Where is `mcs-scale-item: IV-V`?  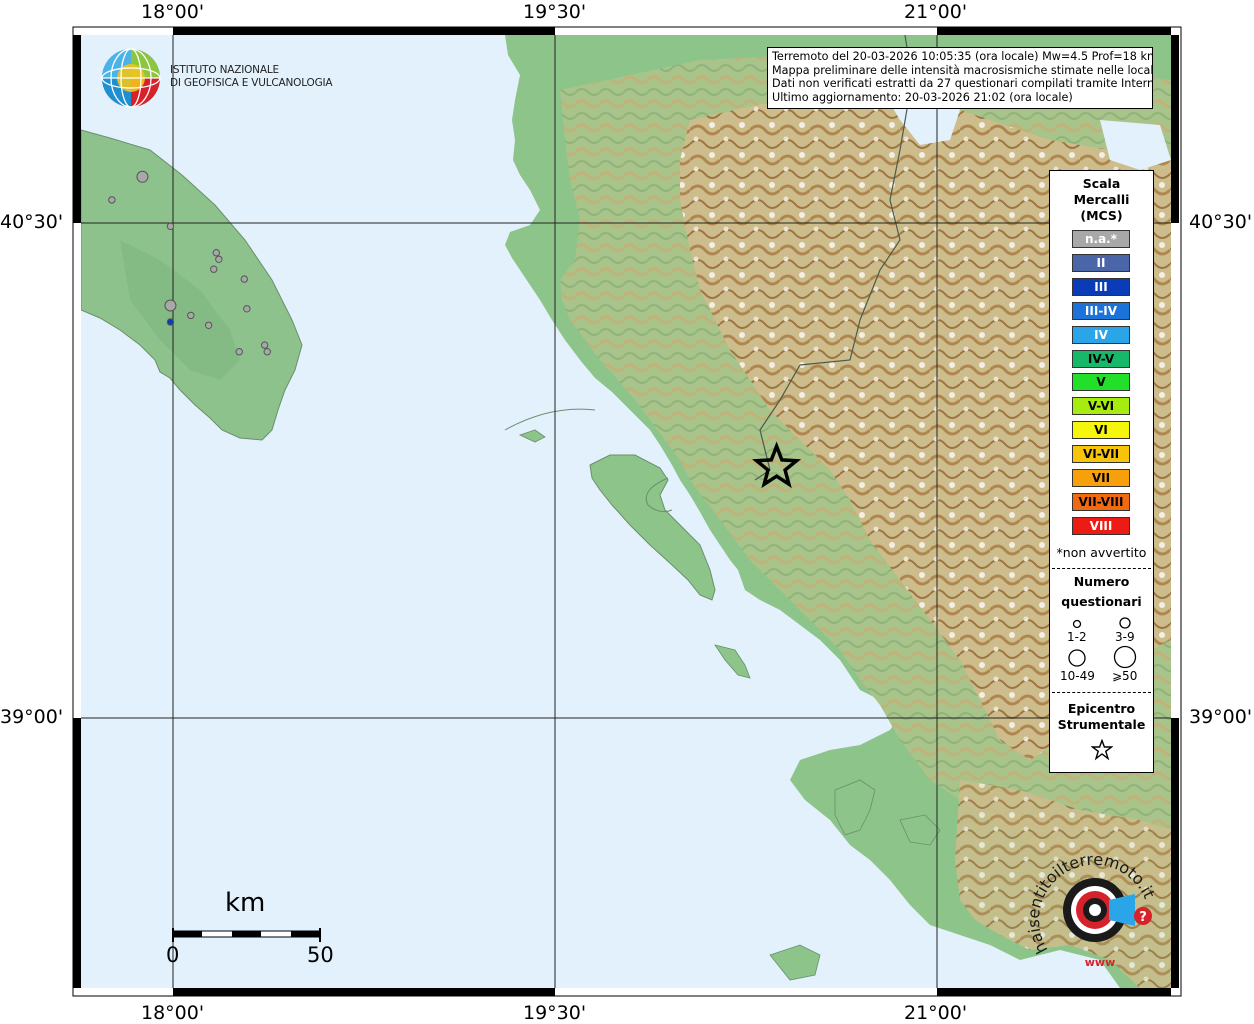
mcs-scale-item: IV-V is located at coordinates (1101, 358).